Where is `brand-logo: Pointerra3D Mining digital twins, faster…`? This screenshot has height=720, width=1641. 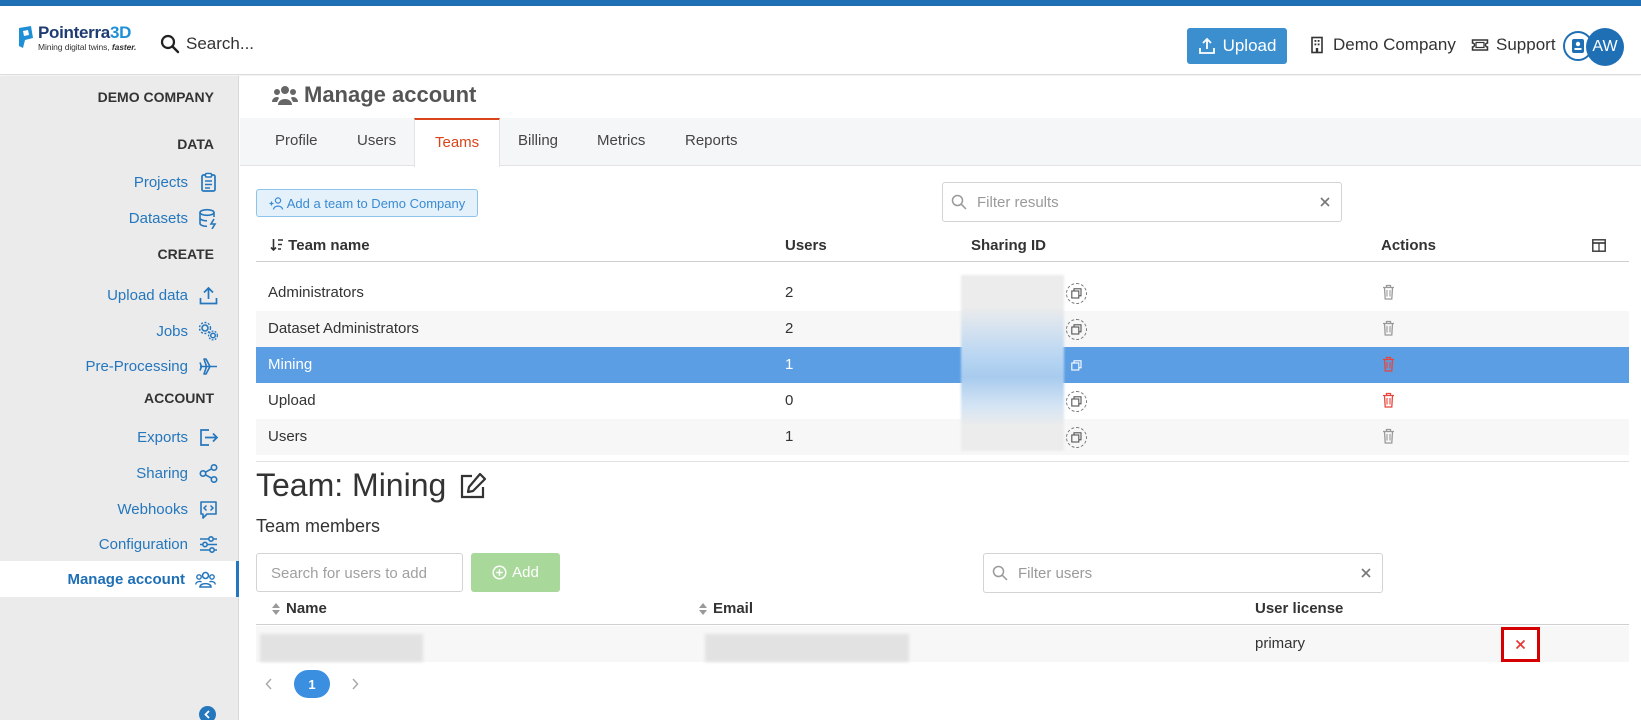
brand-logo: Pointerra3D Mining digital twins, faster… is located at coordinates (76, 42).